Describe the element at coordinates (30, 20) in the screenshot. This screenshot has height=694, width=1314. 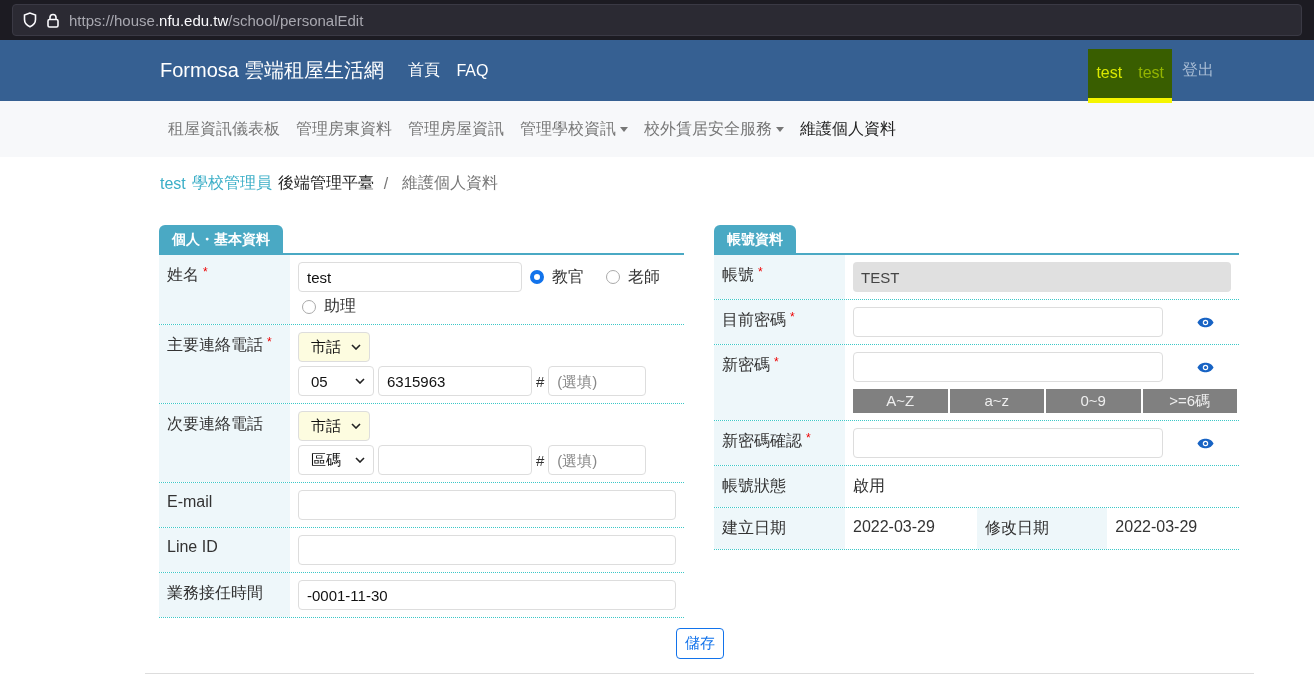
I see `shield-icon` at that location.